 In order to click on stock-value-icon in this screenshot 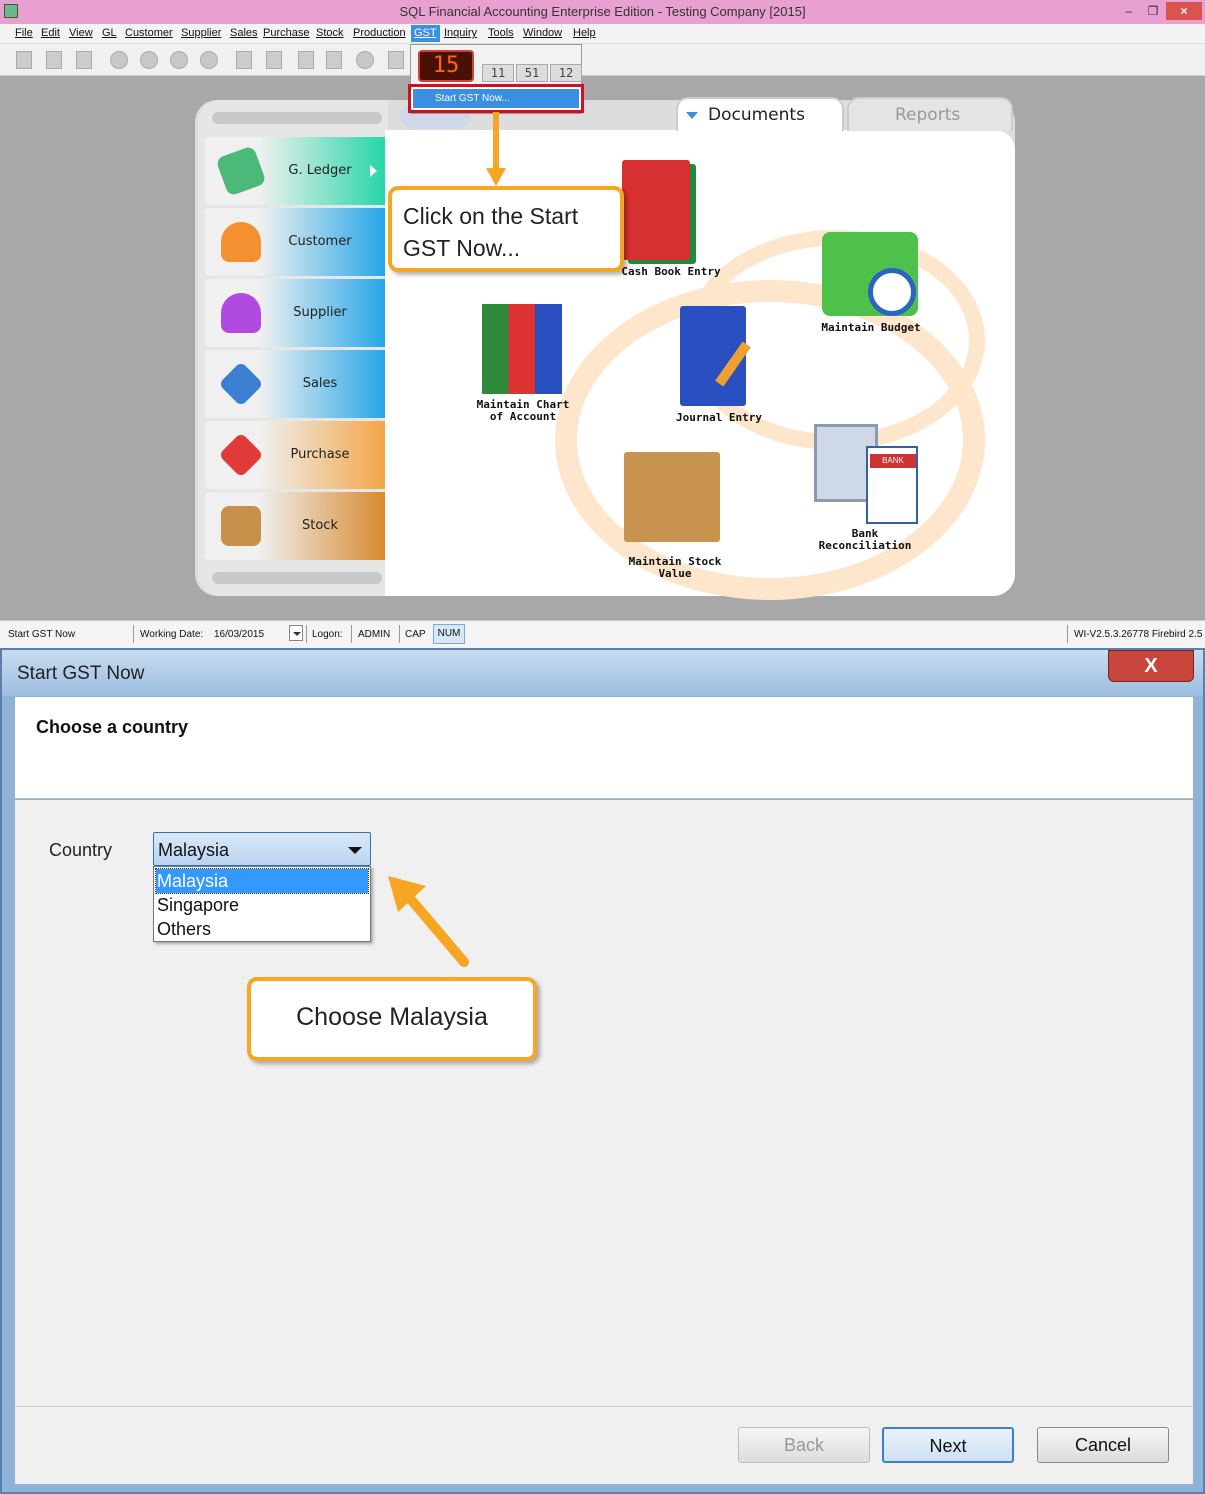, I will do `click(672, 497)`.